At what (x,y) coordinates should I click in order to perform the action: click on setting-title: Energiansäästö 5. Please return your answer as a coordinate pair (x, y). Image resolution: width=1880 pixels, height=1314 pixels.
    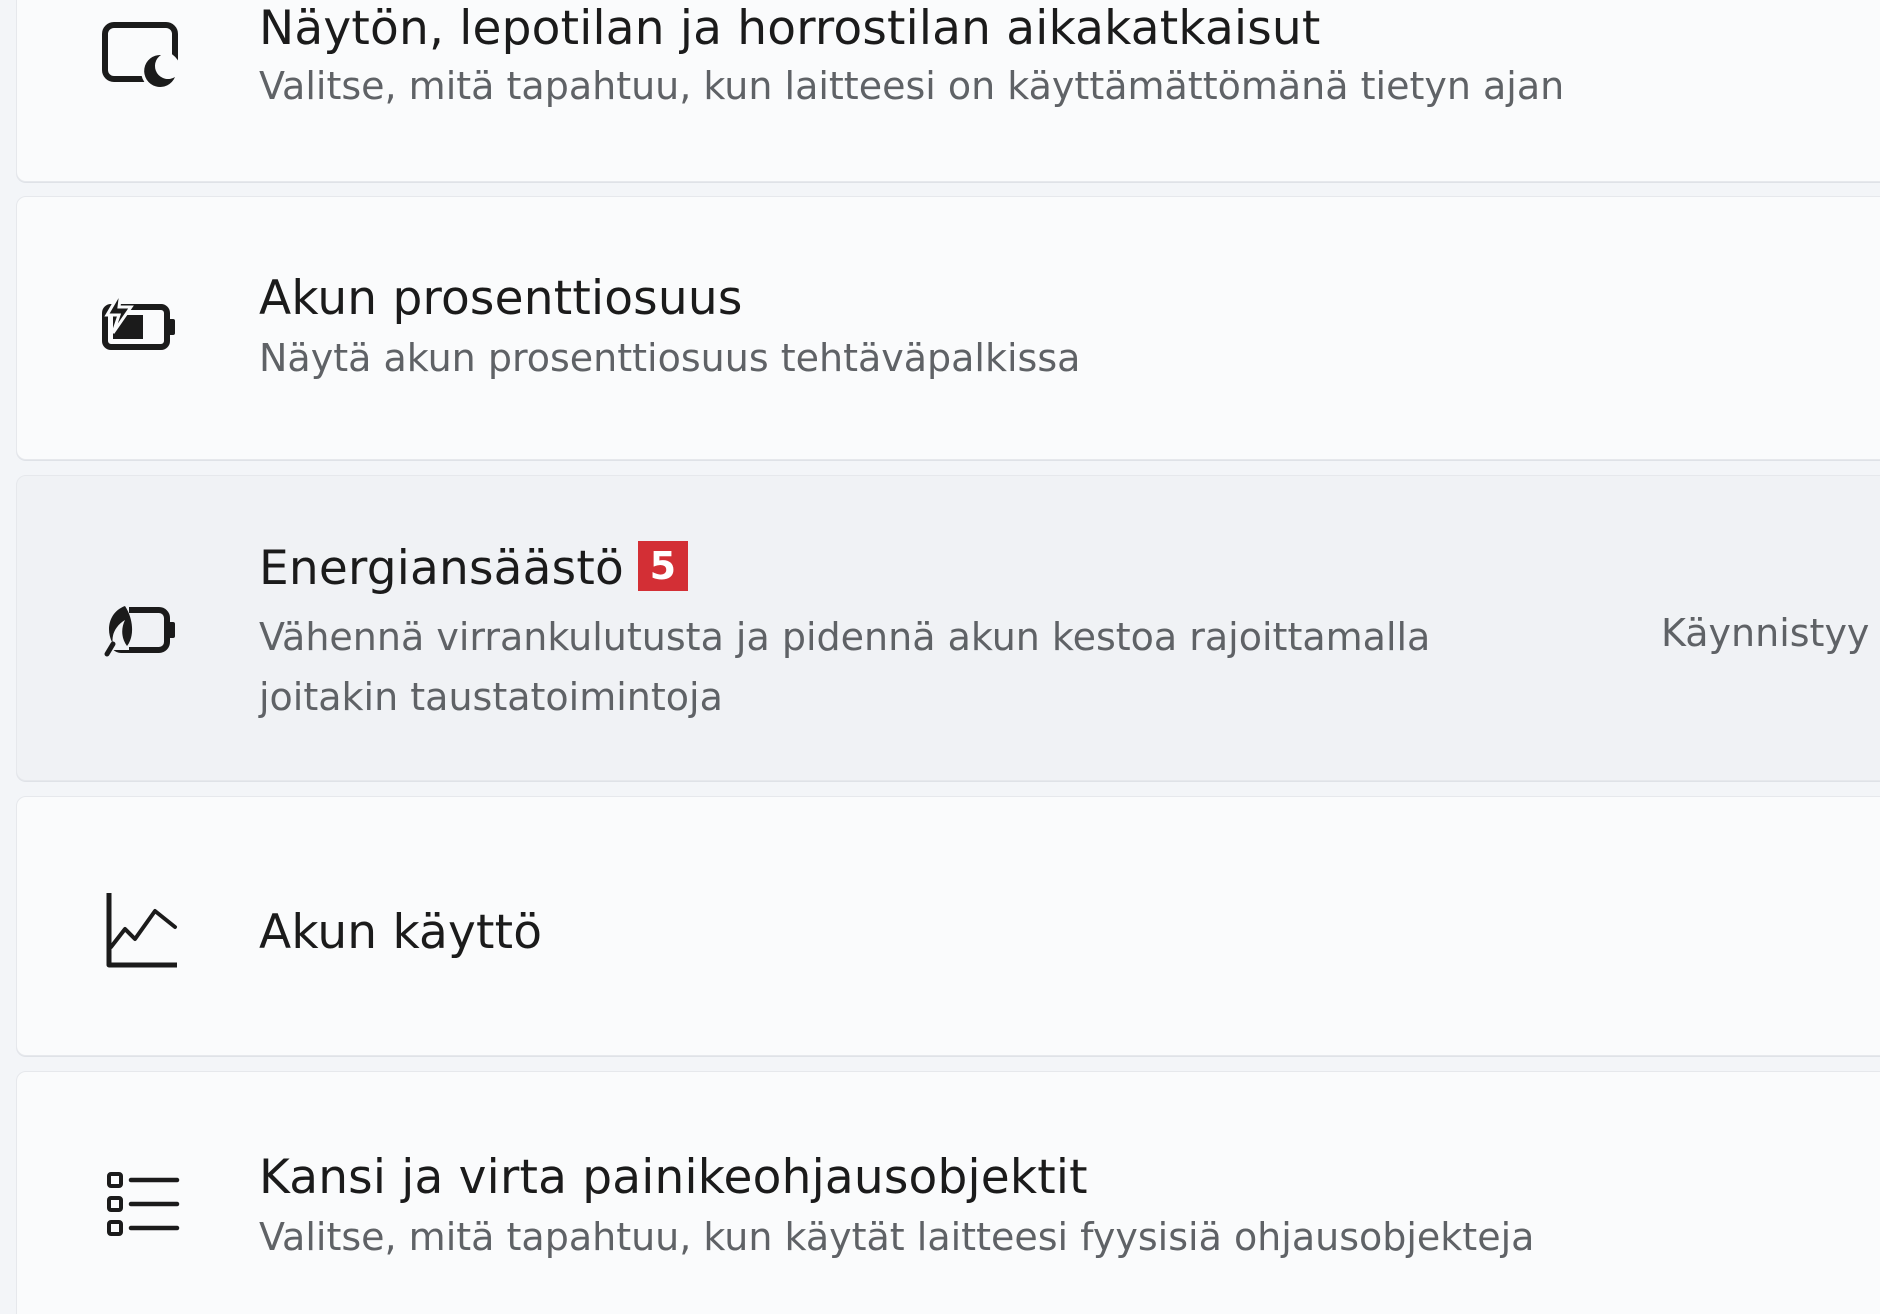
    Looking at the image, I should click on (473, 569).